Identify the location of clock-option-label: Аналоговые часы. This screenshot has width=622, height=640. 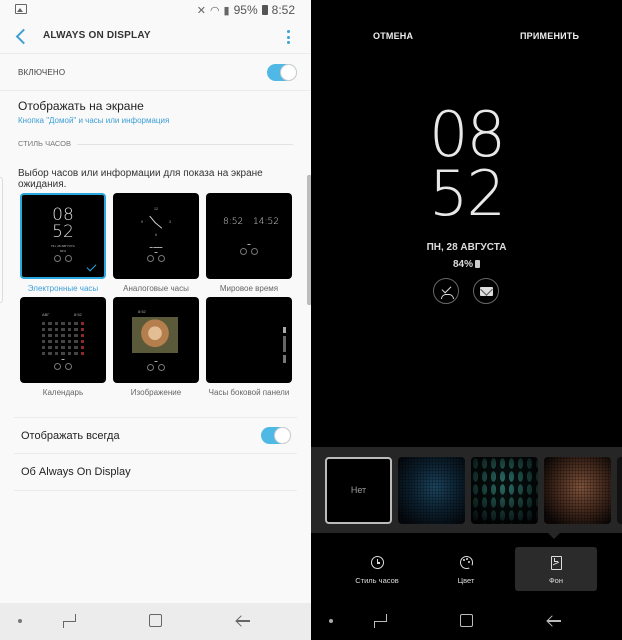
(156, 288).